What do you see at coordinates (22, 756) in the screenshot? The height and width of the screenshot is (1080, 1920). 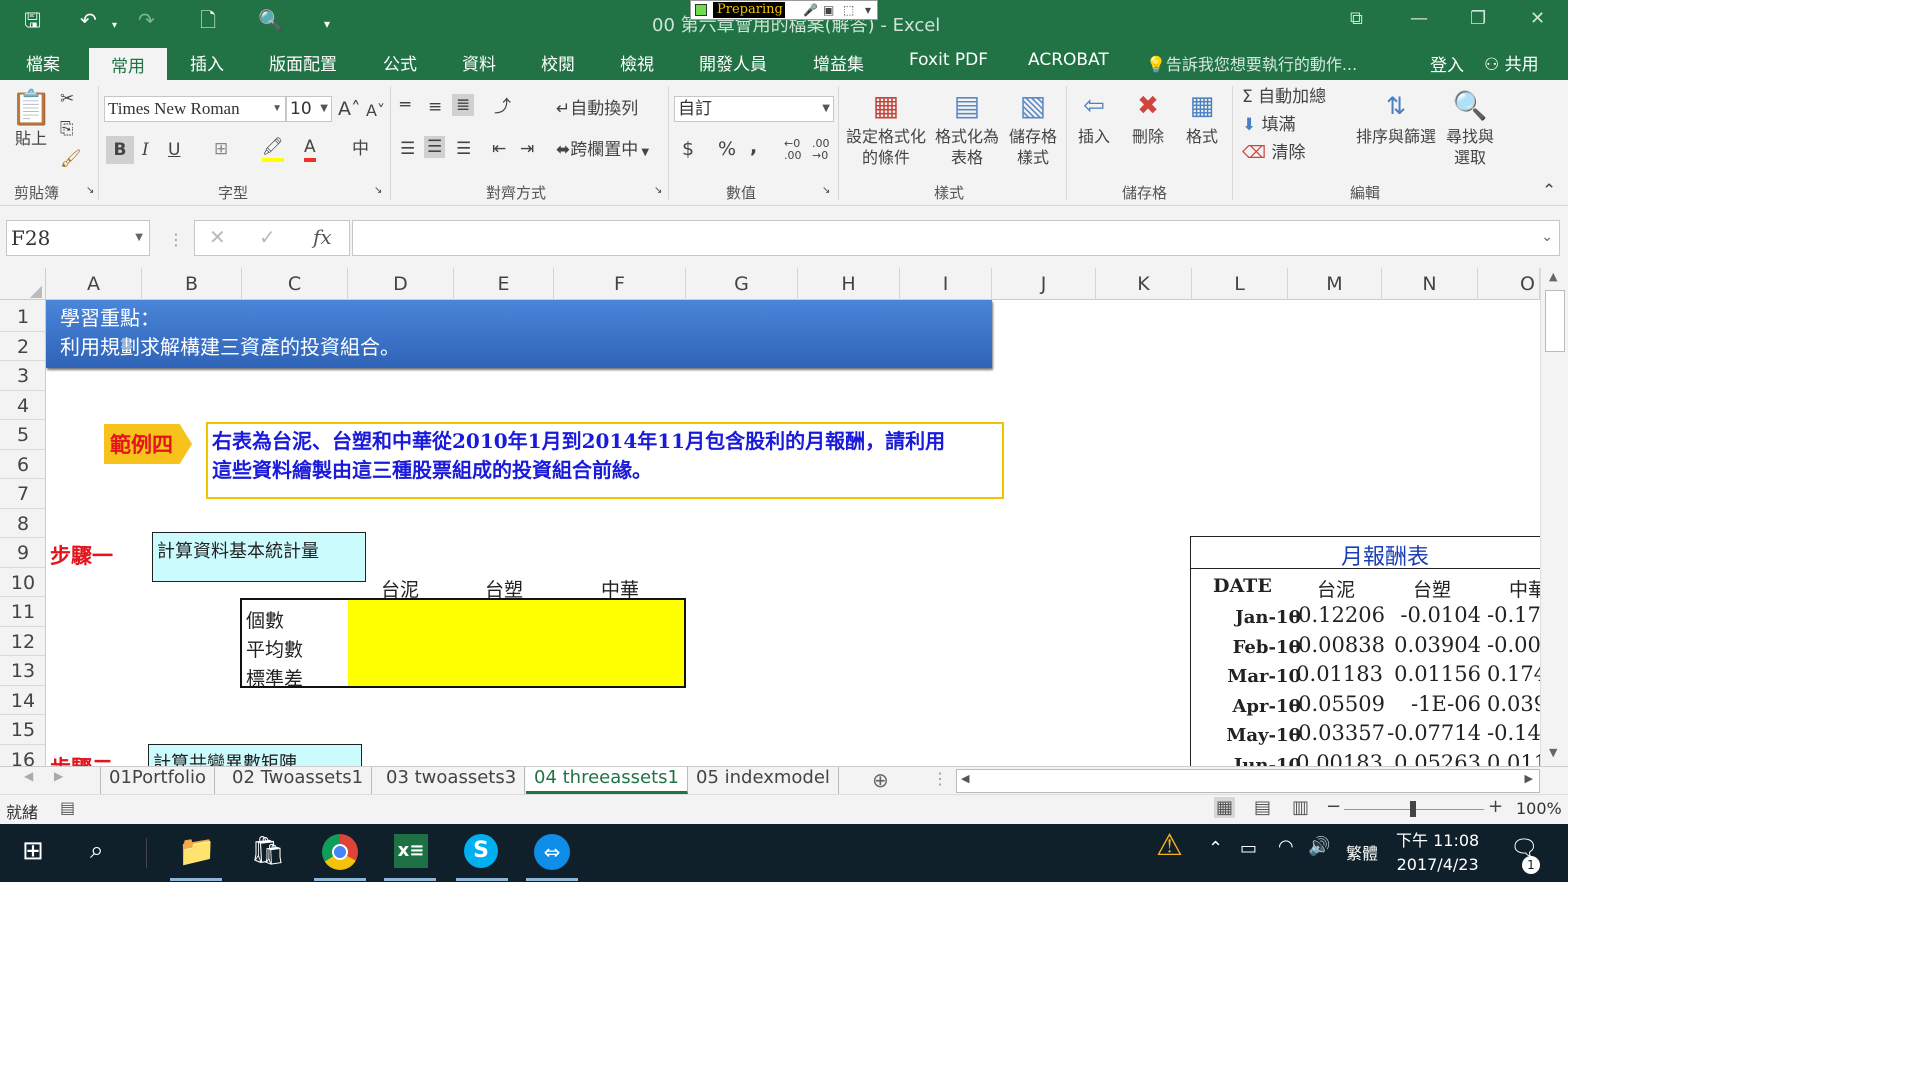 I see `row-header: 16` at bounding box center [22, 756].